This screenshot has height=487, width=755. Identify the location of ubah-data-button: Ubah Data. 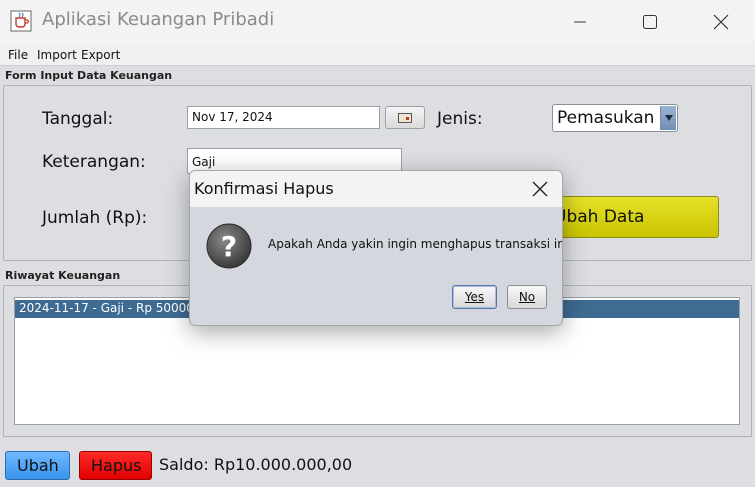
(629, 217).